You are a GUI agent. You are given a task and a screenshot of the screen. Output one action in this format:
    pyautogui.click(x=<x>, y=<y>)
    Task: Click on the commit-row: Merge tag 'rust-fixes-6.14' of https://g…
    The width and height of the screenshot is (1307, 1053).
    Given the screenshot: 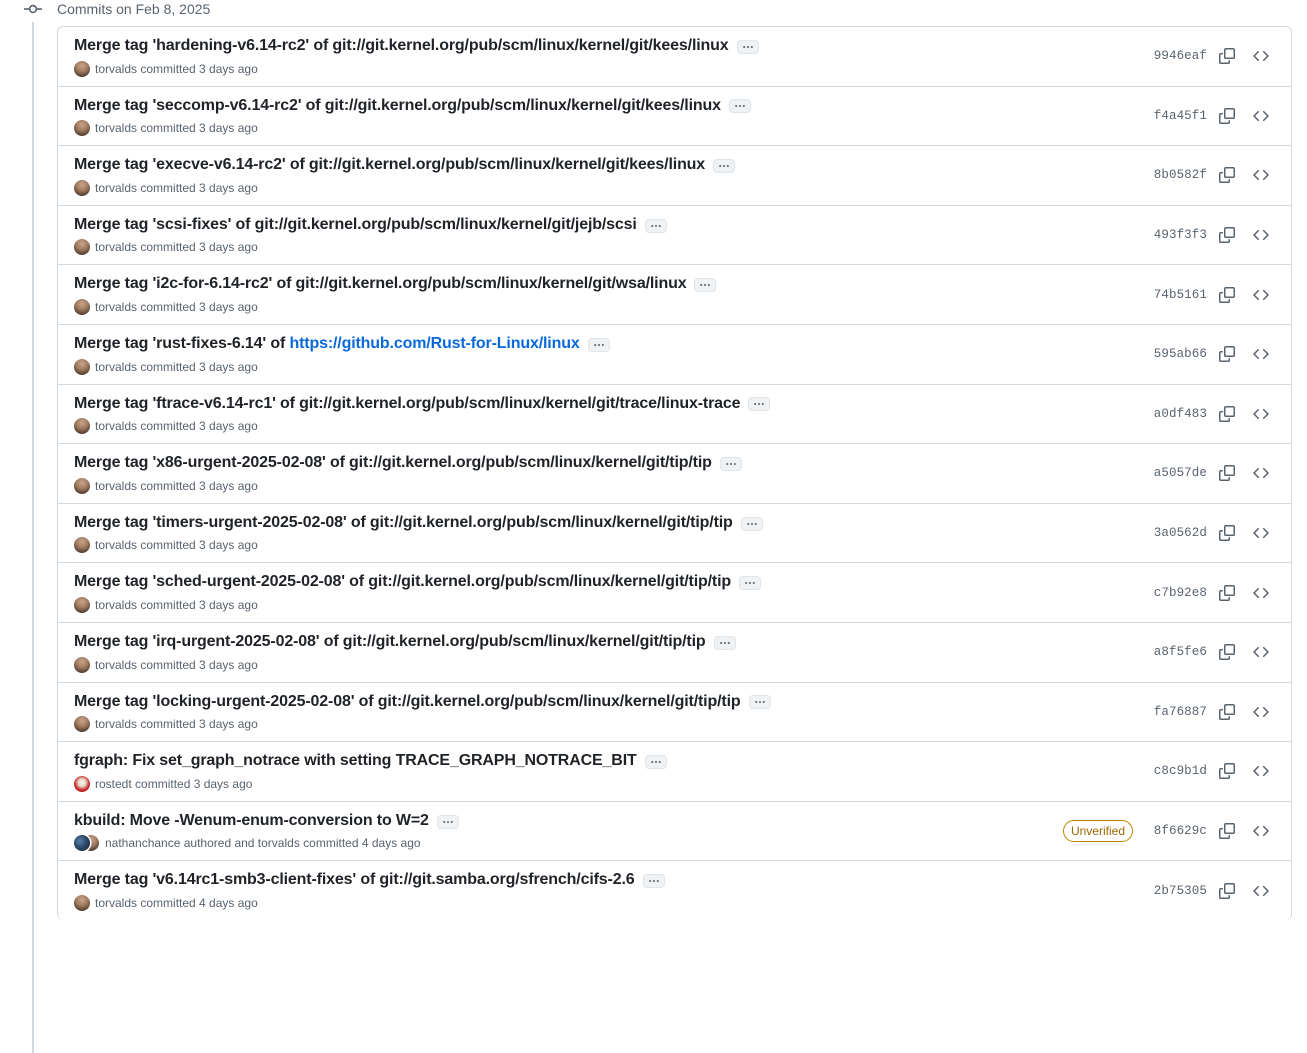 What is the action you would take?
    pyautogui.click(x=674, y=355)
    